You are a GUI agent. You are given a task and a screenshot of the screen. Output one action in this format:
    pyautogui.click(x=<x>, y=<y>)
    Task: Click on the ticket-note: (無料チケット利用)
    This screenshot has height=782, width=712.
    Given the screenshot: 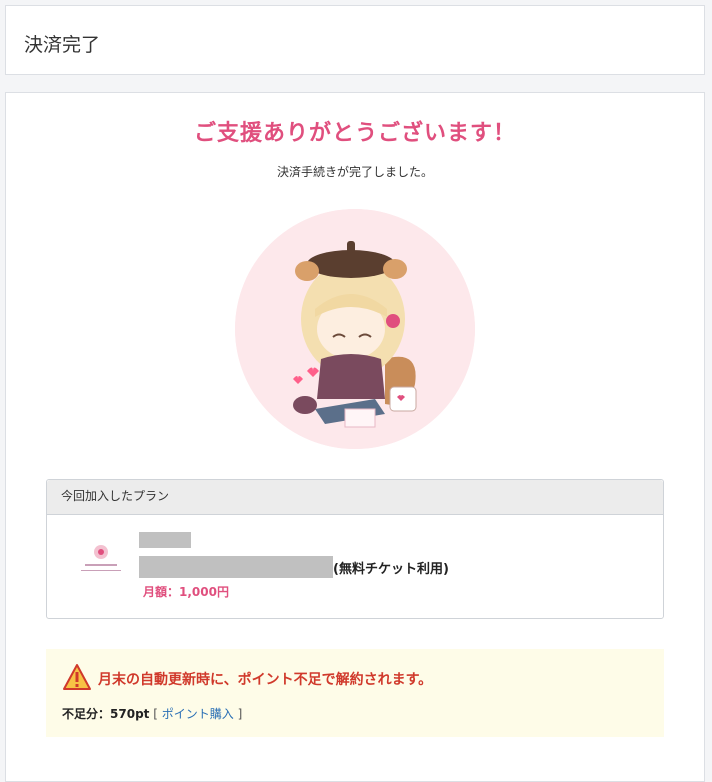 What is the action you would take?
    pyautogui.click(x=391, y=569)
    